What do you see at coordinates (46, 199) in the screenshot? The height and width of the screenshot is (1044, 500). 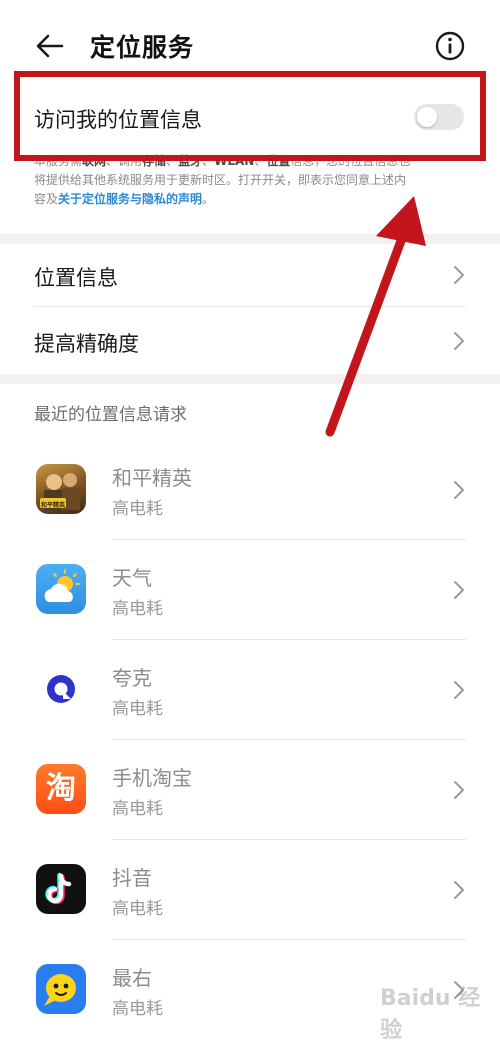 I see `desc-text: 容及` at bounding box center [46, 199].